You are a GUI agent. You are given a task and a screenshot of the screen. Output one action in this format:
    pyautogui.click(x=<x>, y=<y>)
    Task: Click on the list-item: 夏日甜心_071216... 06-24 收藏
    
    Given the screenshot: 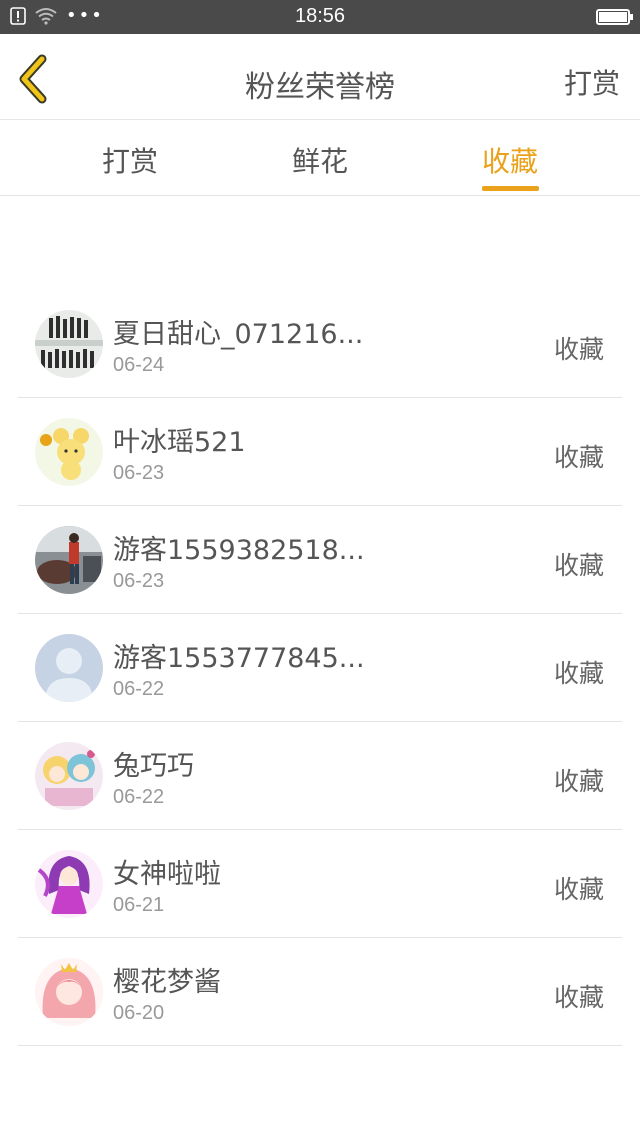 What is the action you would take?
    pyautogui.click(x=320, y=344)
    